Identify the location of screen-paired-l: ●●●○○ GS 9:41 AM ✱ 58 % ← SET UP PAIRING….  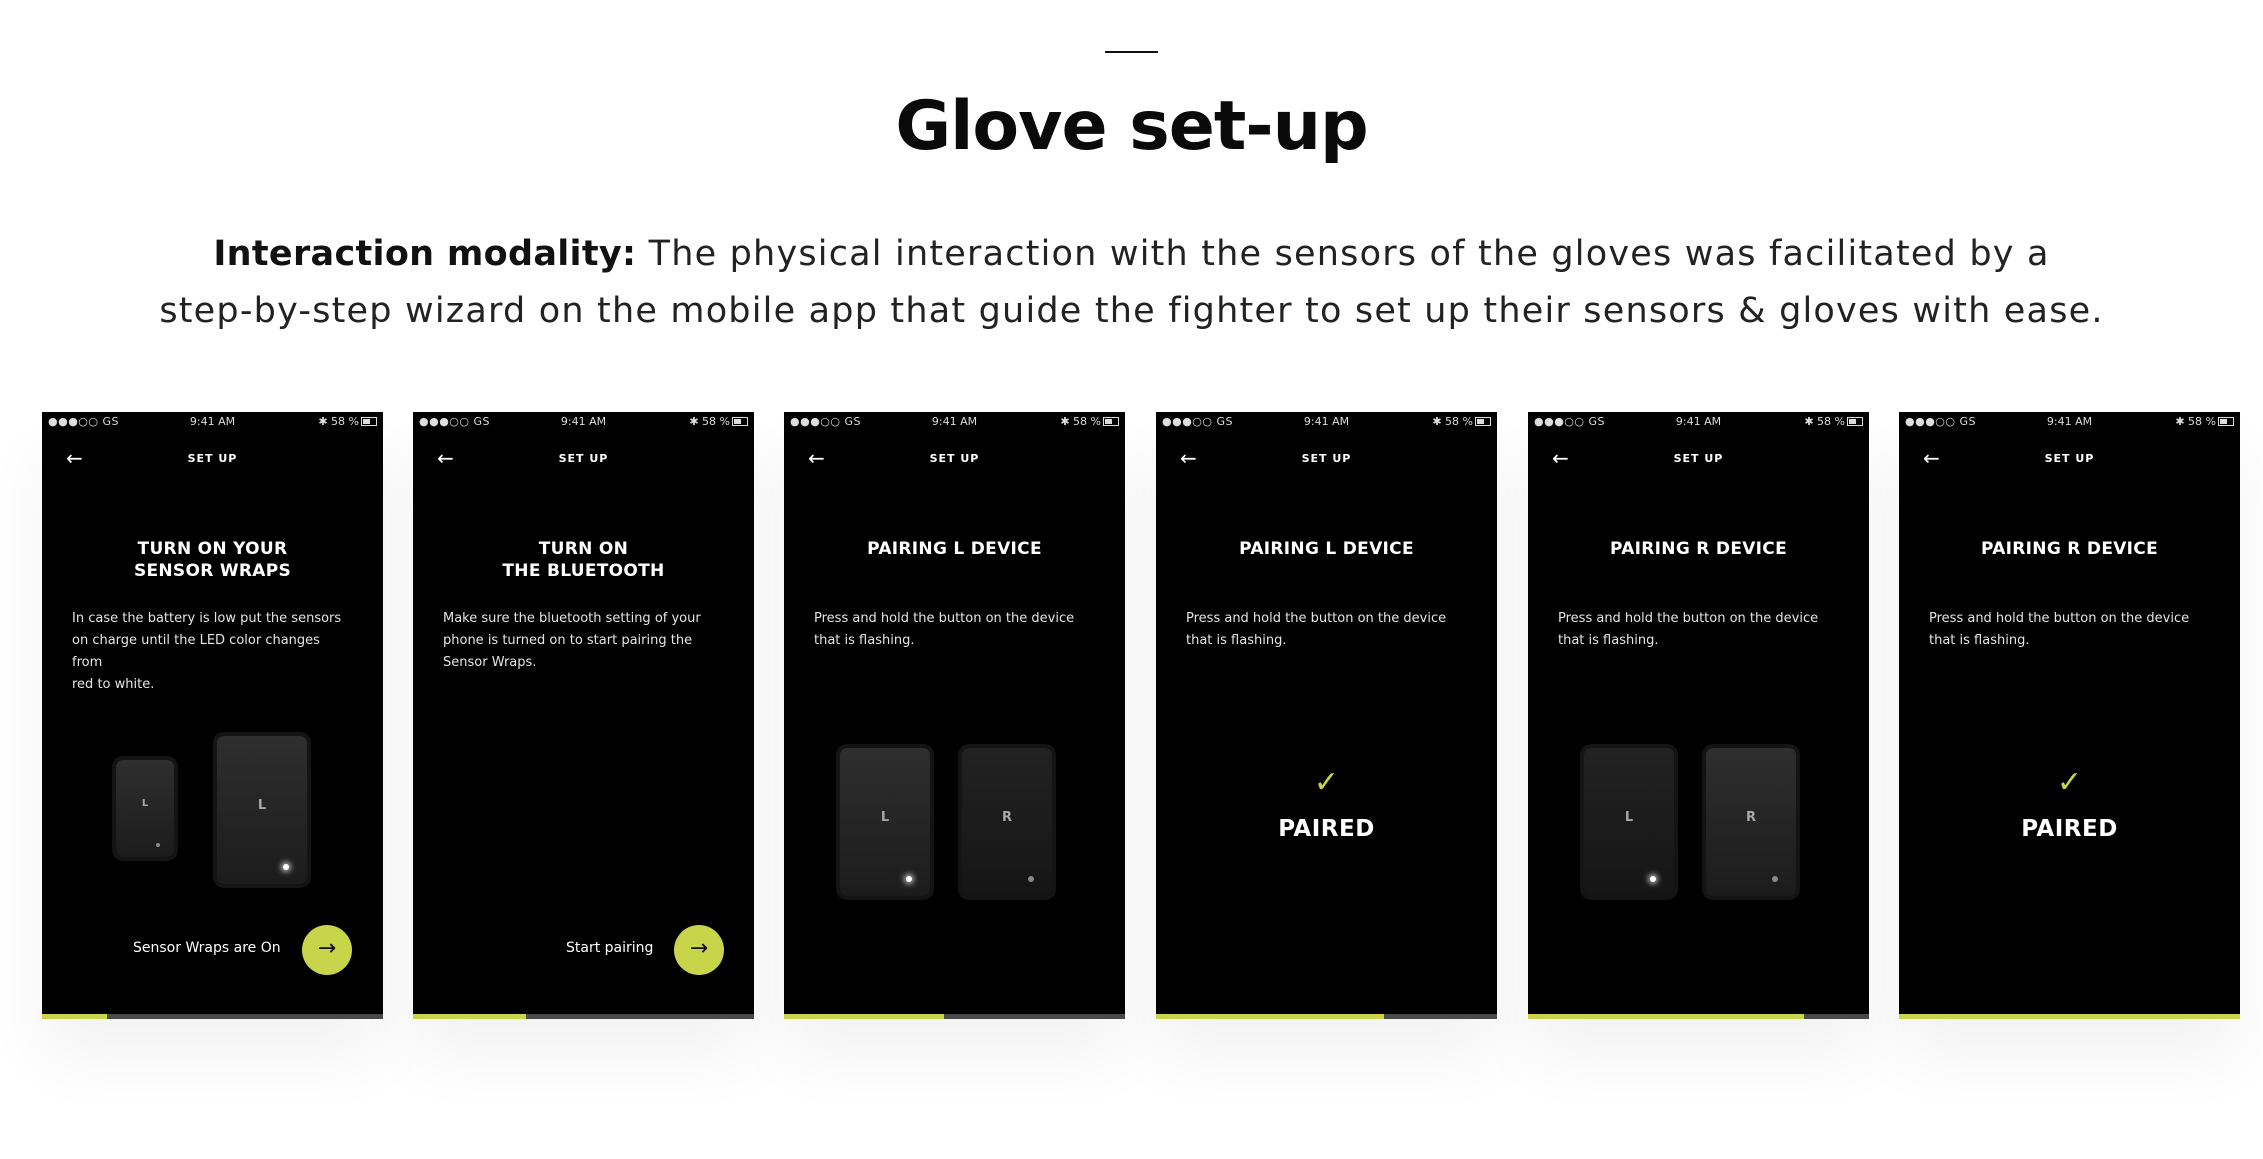
(1326, 715).